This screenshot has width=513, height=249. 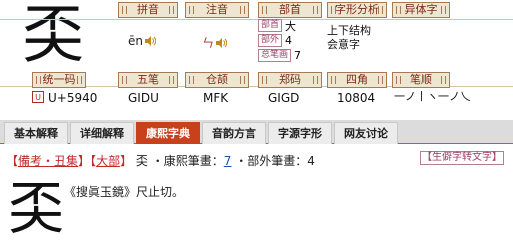 What do you see at coordinates (291, 26) in the screenshot?
I see `bushou-value: 大` at bounding box center [291, 26].